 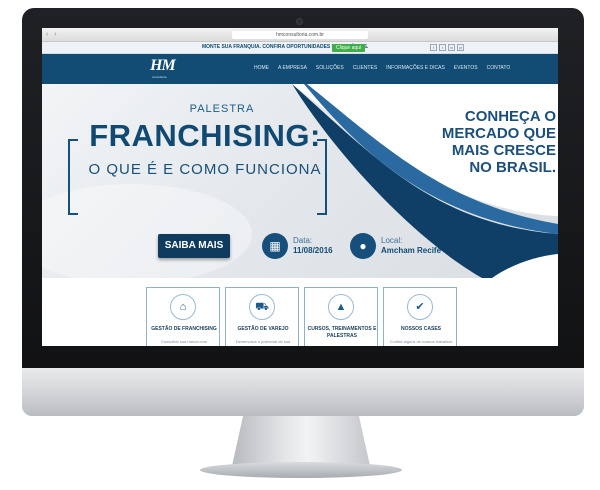 I want to click on nav-item-clientes: CLIENTES, so click(x=365, y=68).